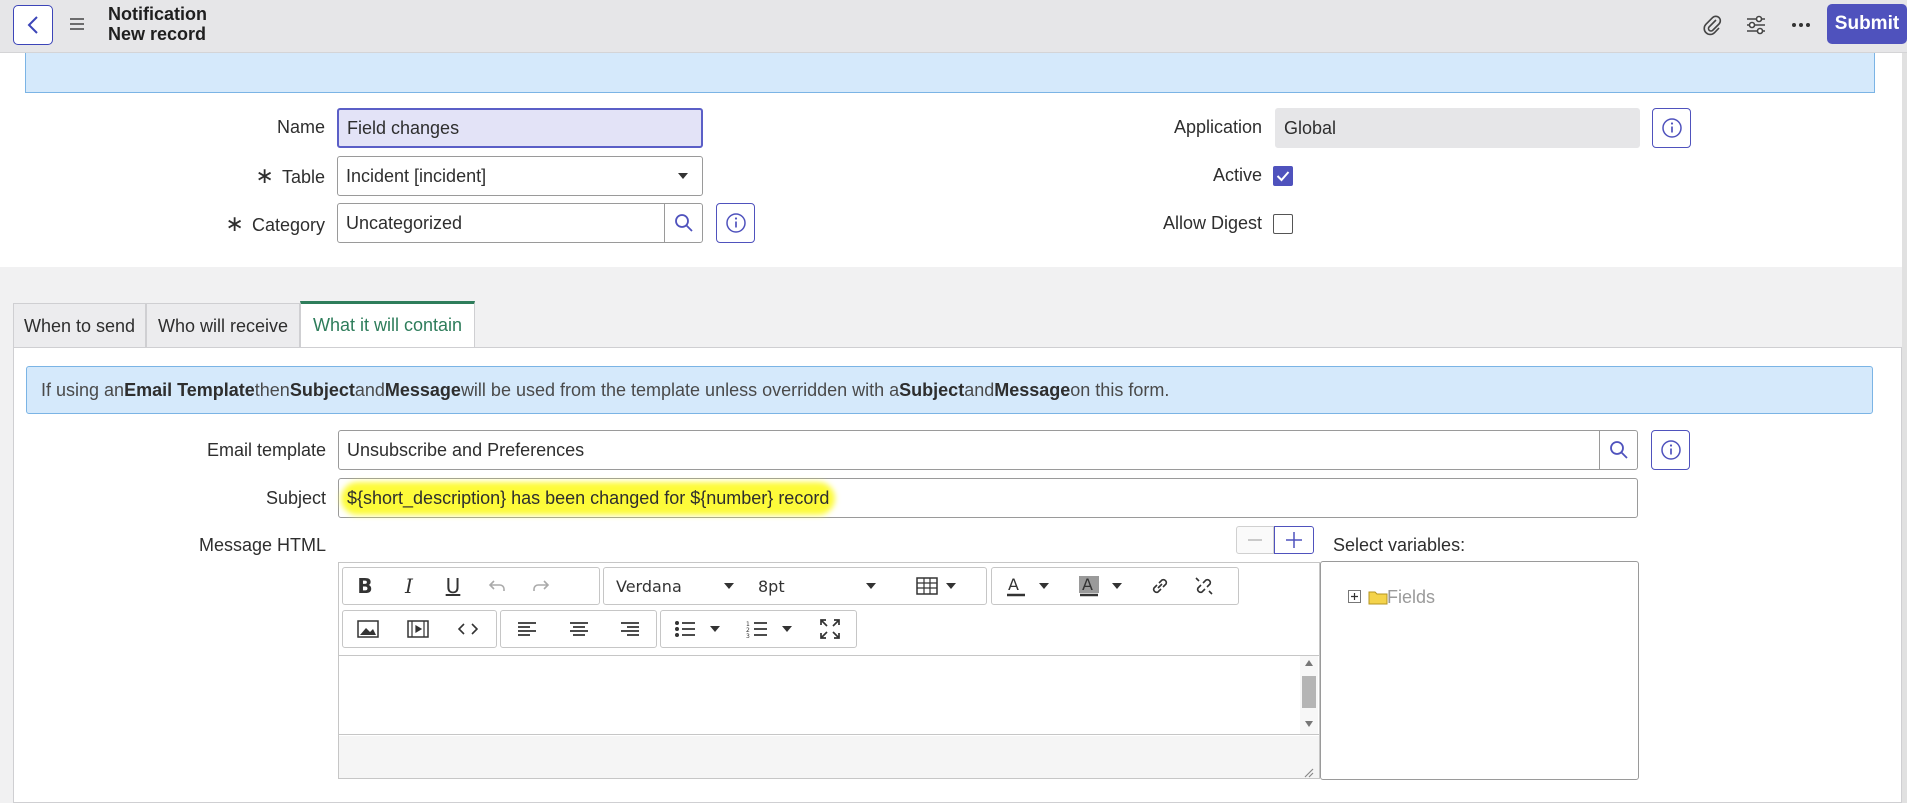 This screenshot has width=1907, height=803. What do you see at coordinates (1457, 128) in the screenshot?
I see `application-field: Global` at bounding box center [1457, 128].